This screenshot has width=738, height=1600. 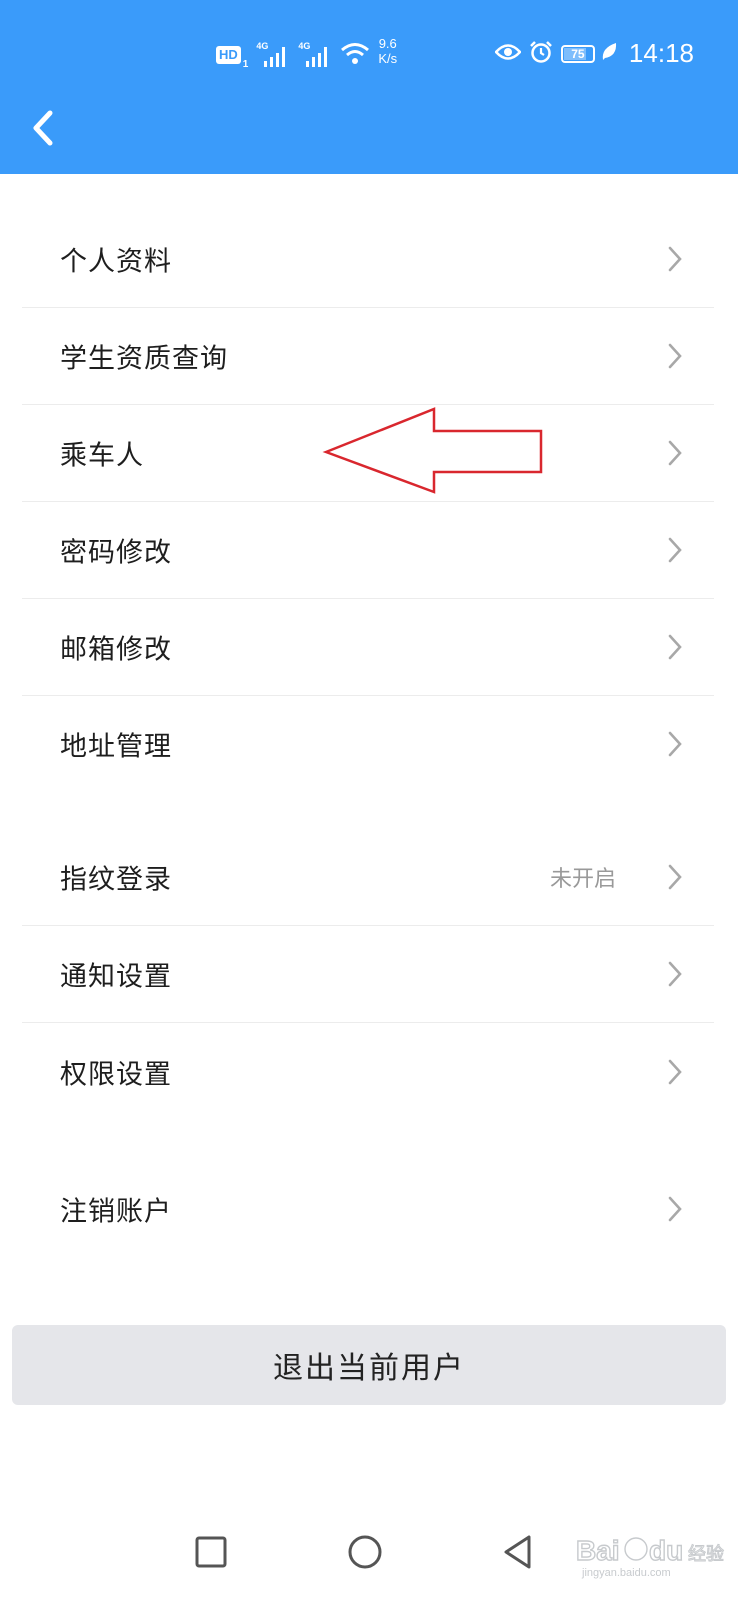 I want to click on fingerprint-status: 未开启, so click(x=582, y=879).